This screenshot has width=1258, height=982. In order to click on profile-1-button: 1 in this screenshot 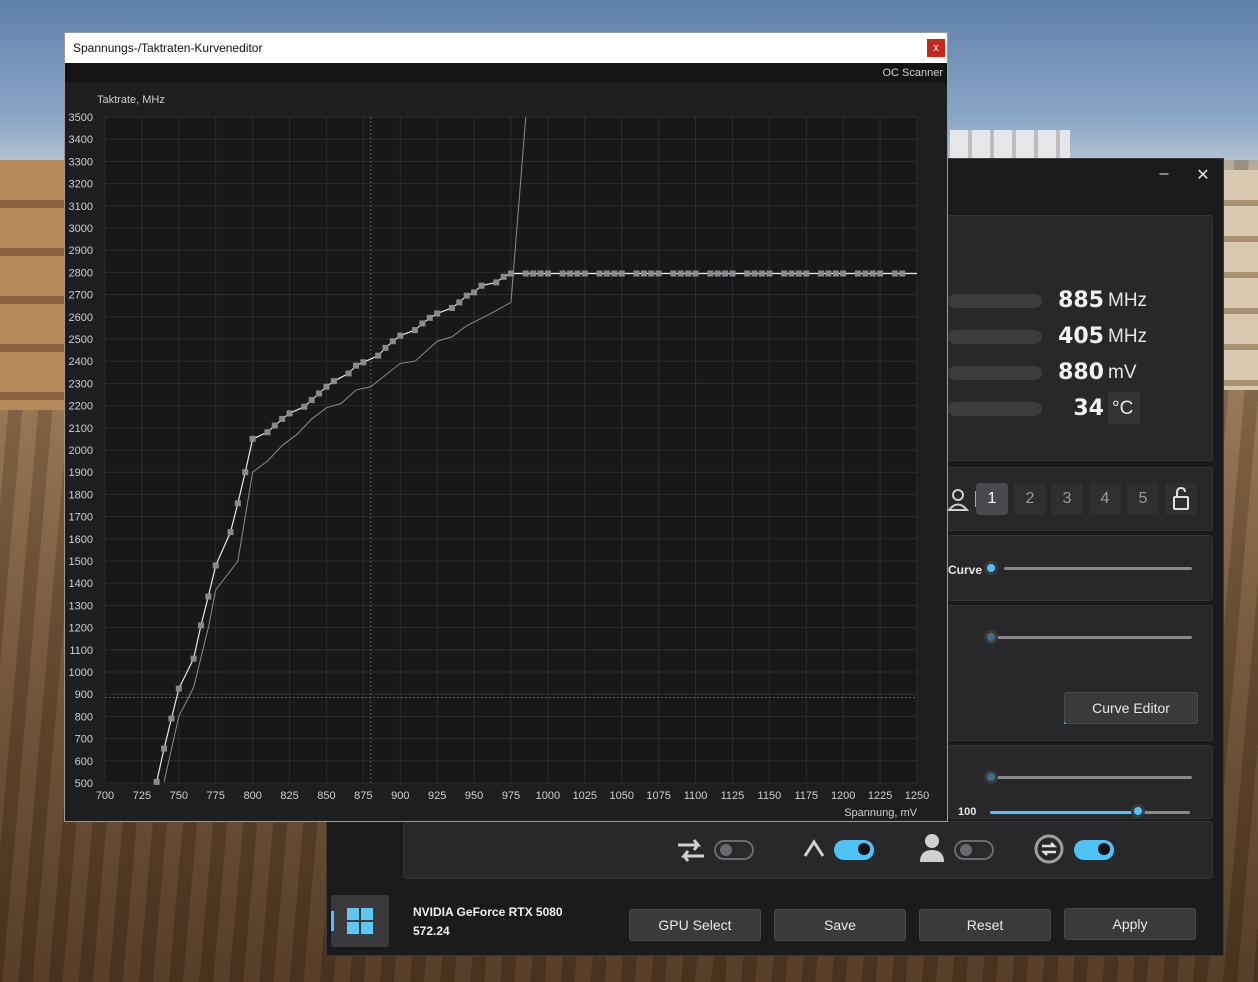, I will do `click(992, 499)`.